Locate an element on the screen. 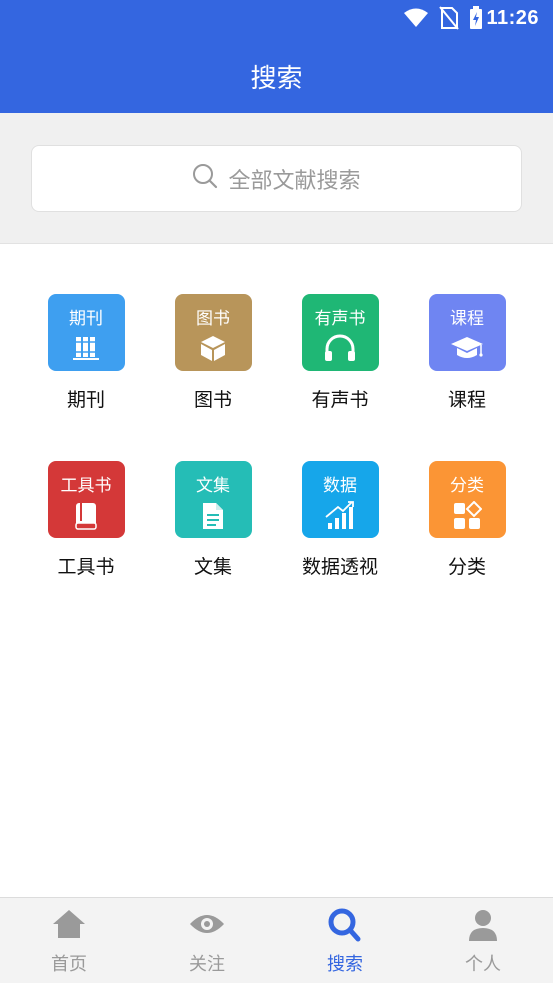 This screenshot has height=983, width=553. tile-data-insight-icon: 数据 is located at coordinates (340, 499).